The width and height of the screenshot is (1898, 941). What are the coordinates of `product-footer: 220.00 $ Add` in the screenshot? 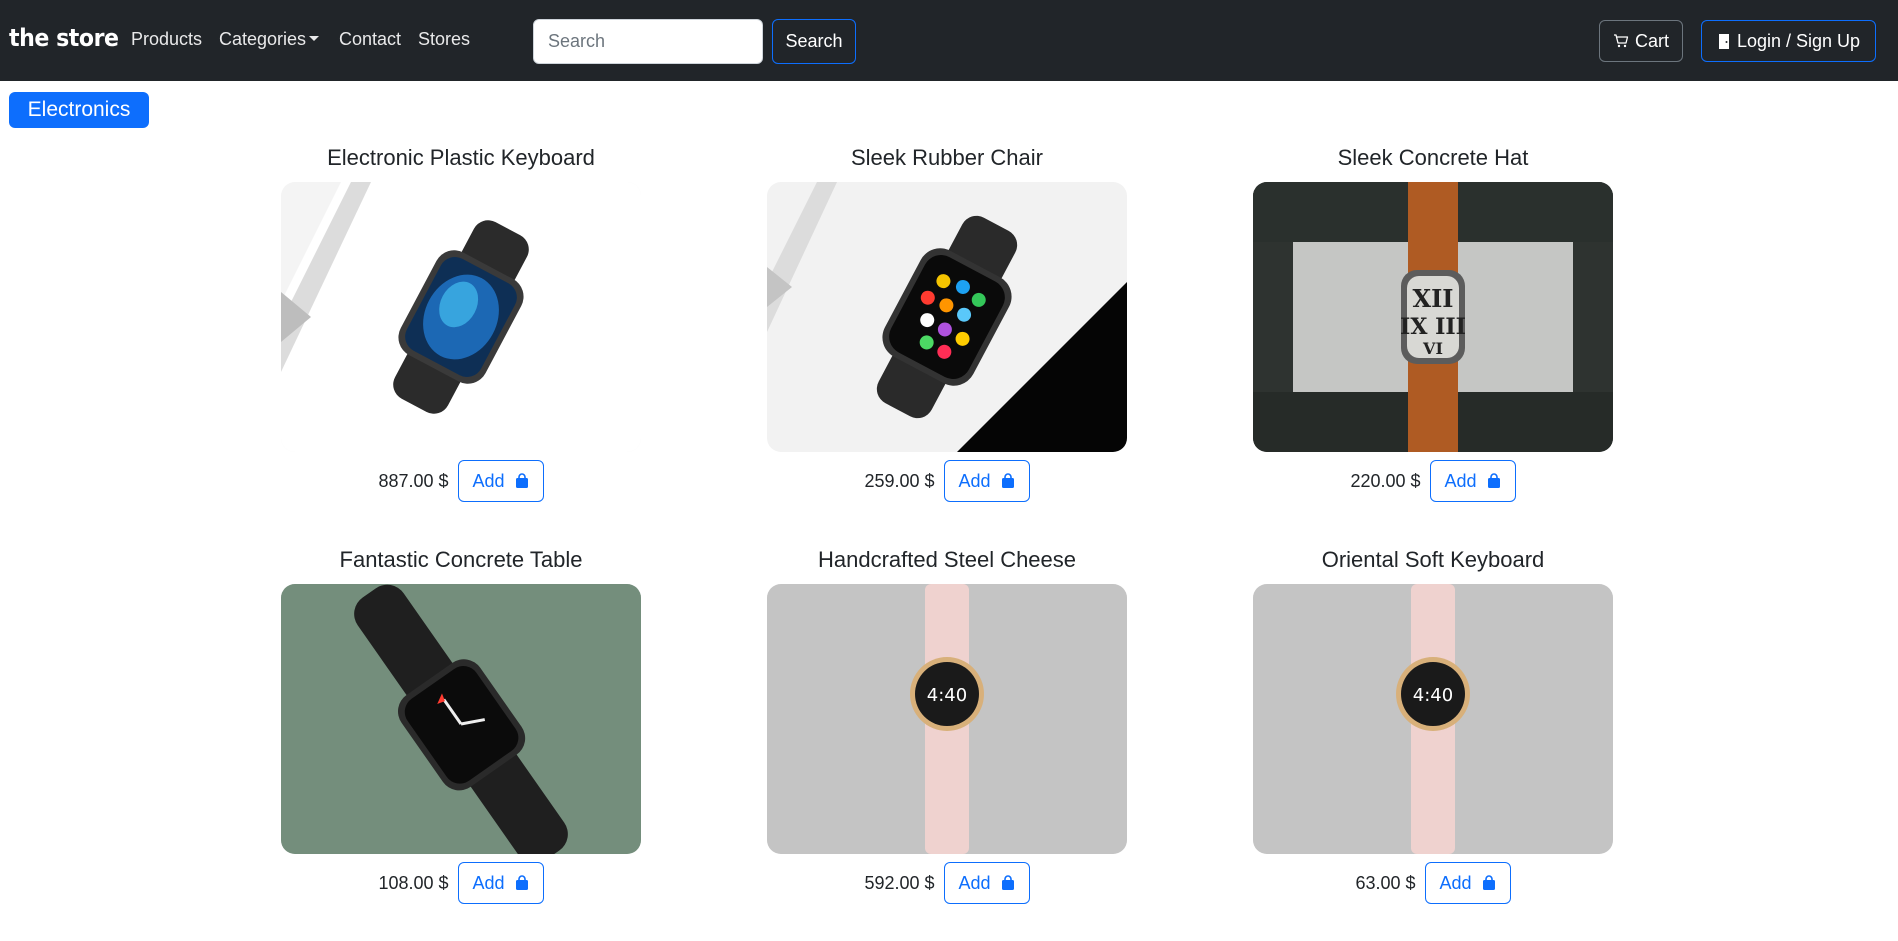 It's located at (1433, 481).